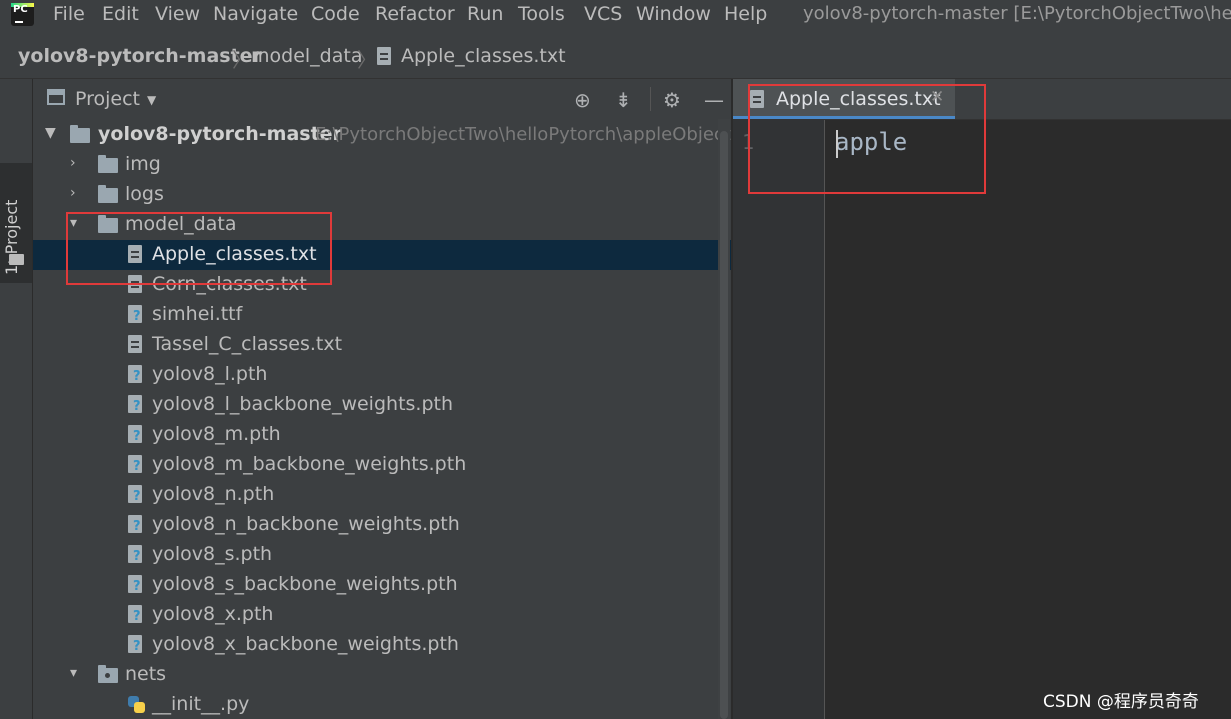  Describe the element at coordinates (143, 164) in the screenshot. I see `tree-label: img` at that location.